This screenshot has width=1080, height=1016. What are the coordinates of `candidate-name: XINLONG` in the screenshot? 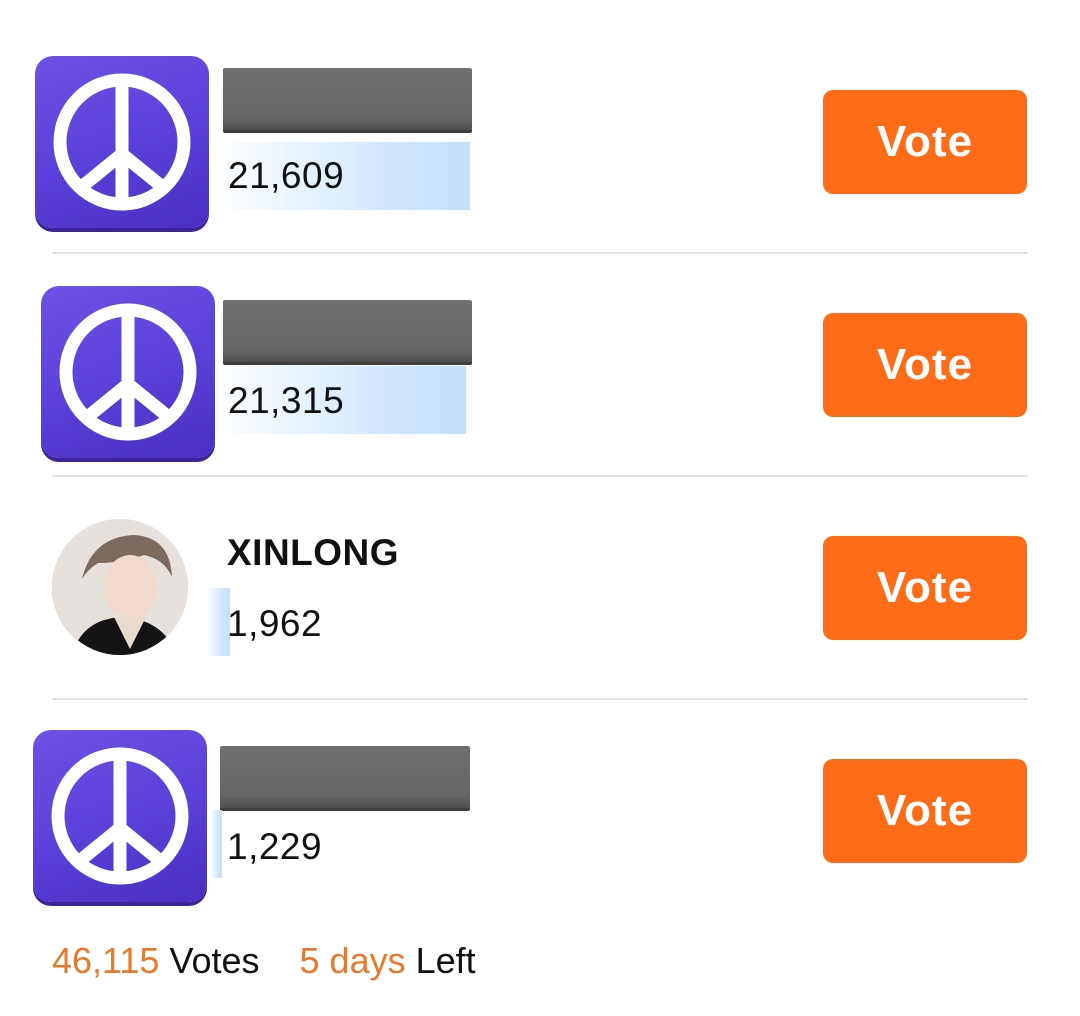 It's located at (313, 552).